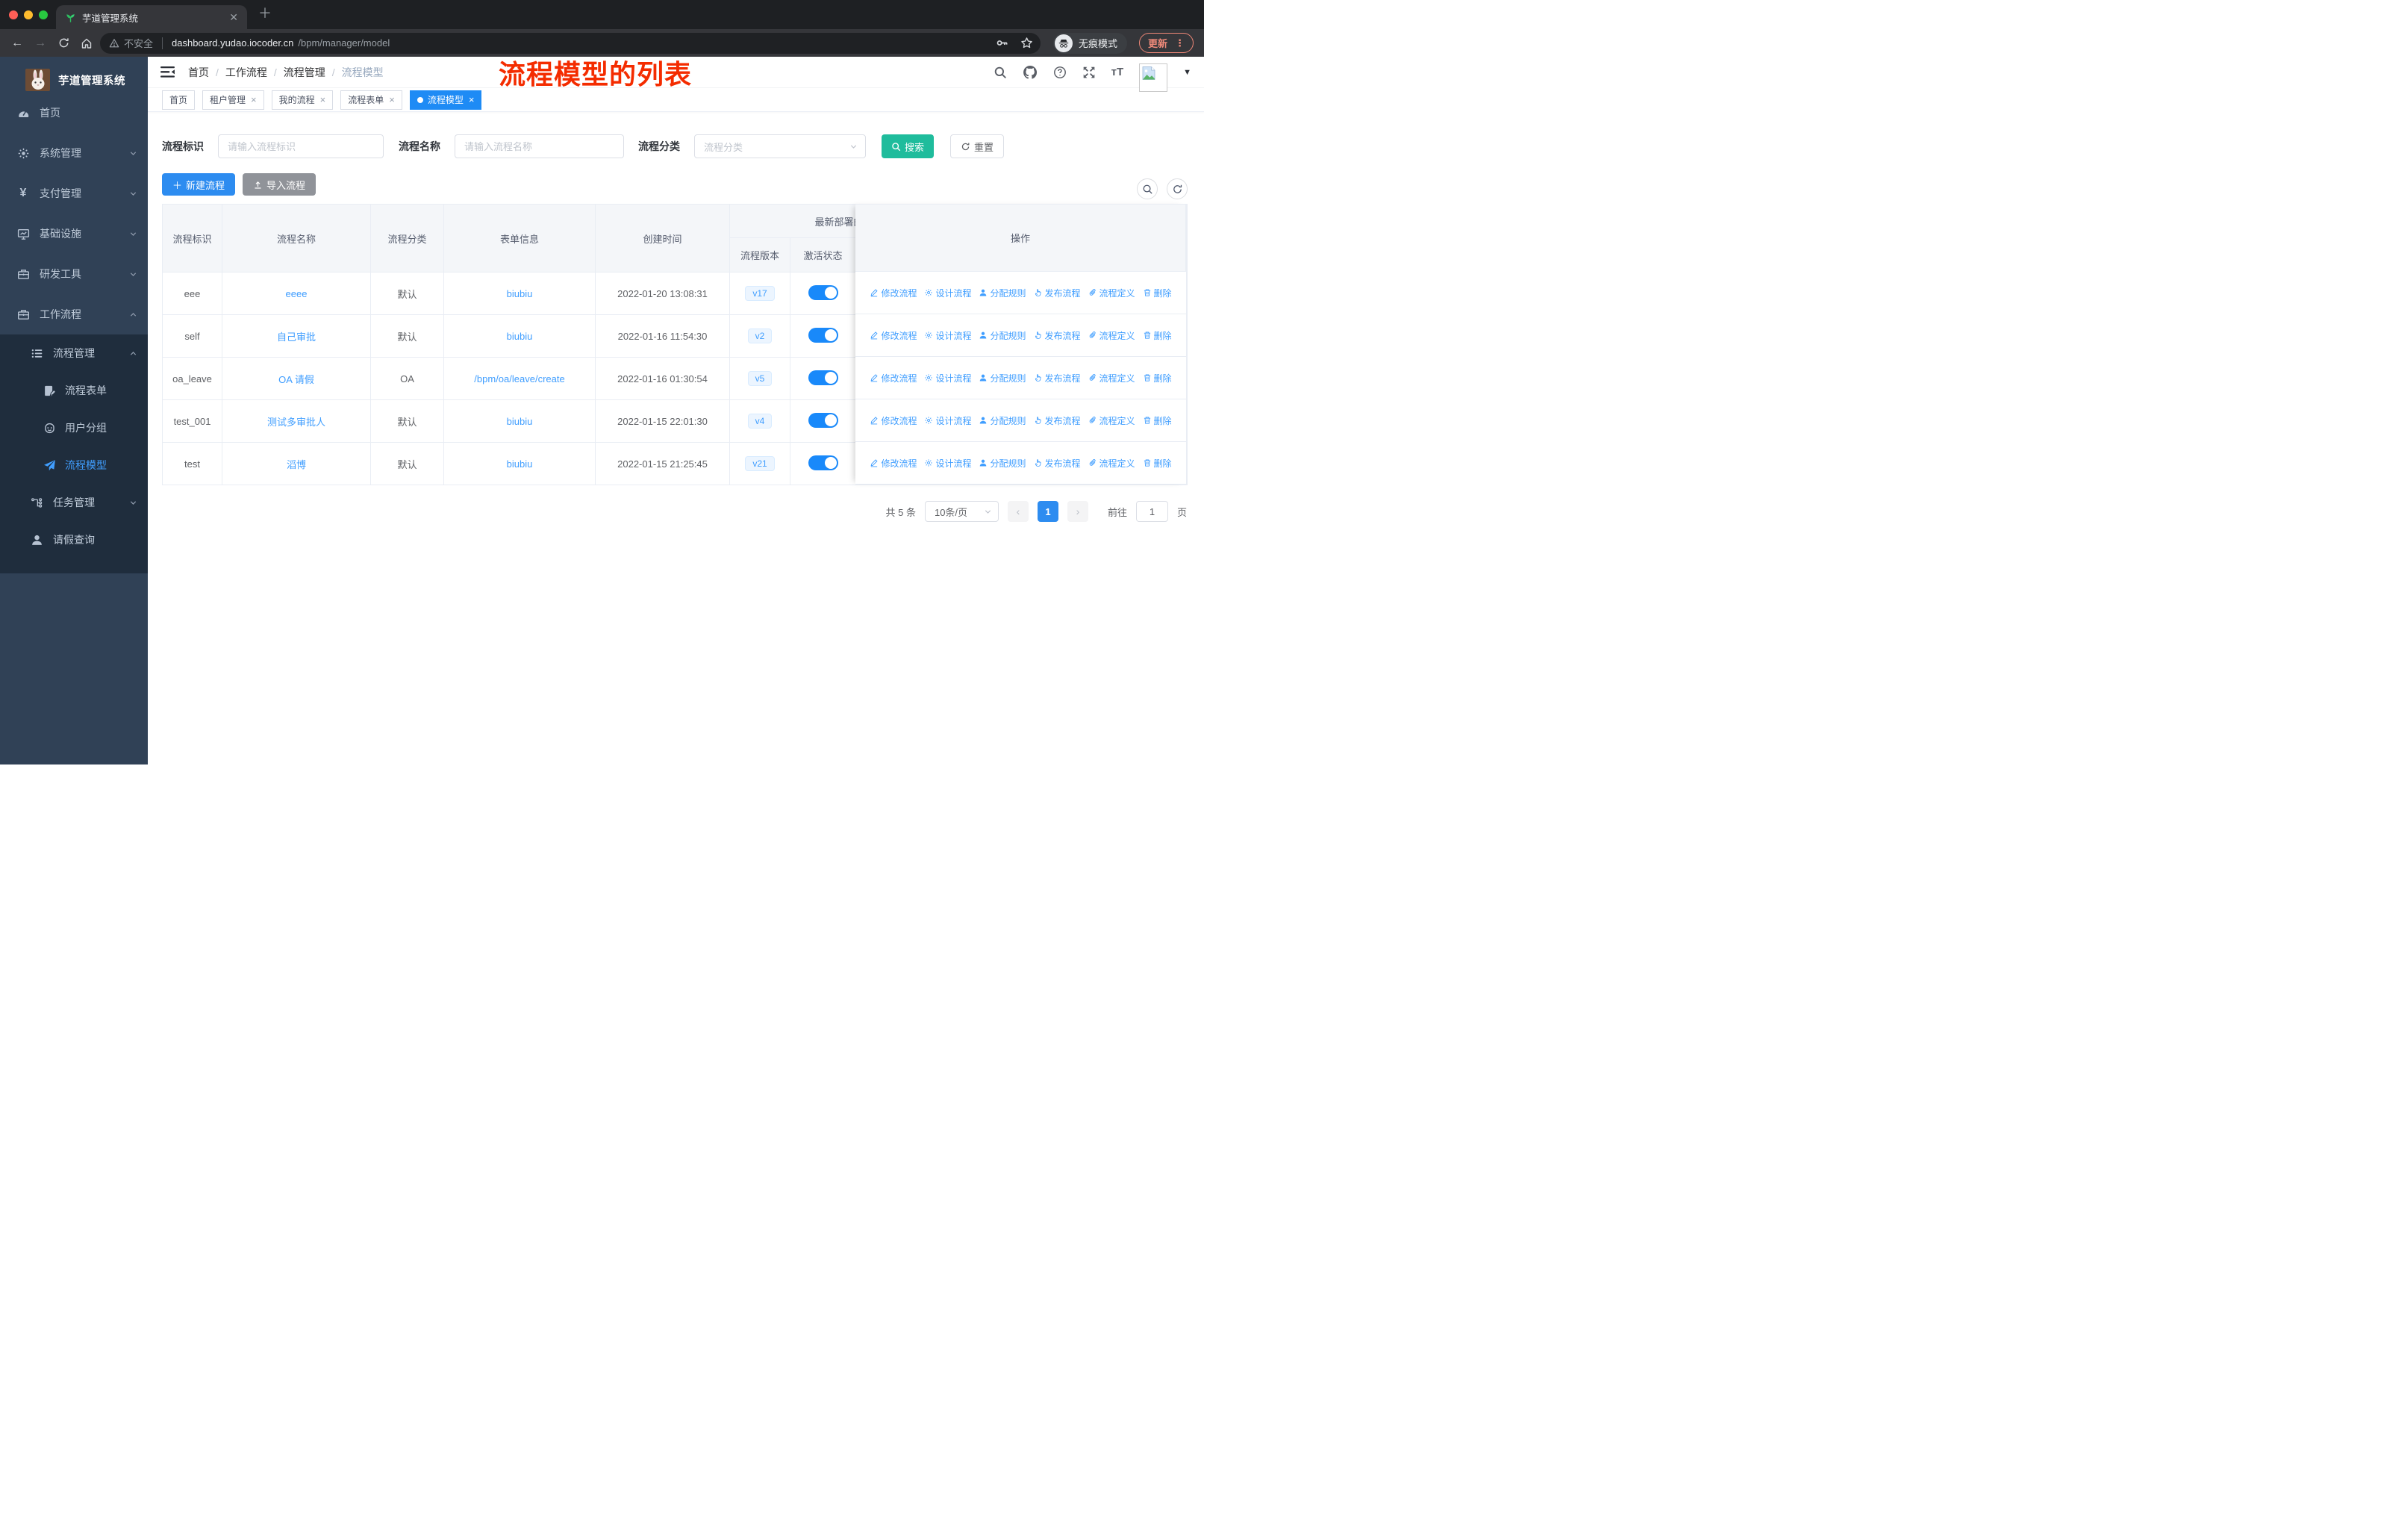  What do you see at coordinates (1166, 43) in the screenshot?
I see `update-button: 更新 ⋮` at bounding box center [1166, 43].